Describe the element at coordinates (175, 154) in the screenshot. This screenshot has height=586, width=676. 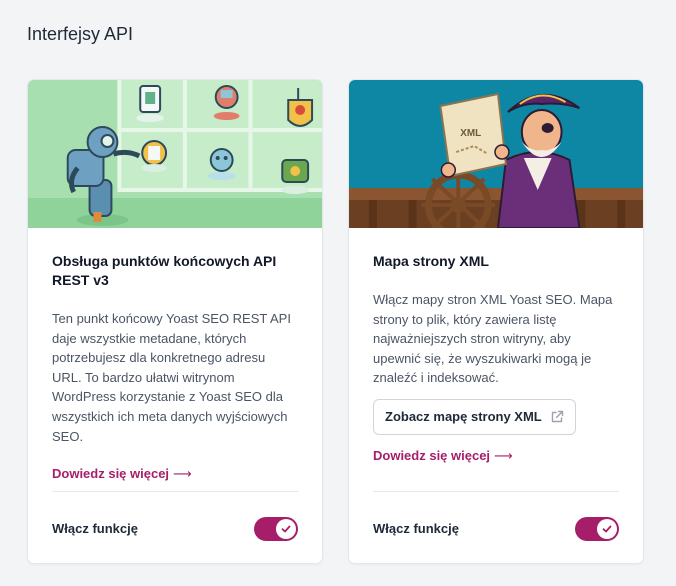
I see `rest-api-illustration` at that location.